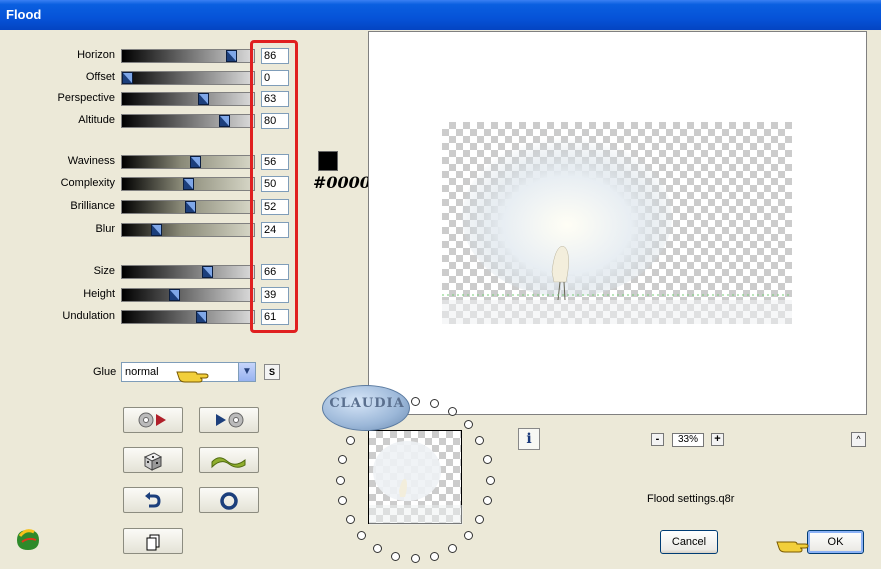 The height and width of the screenshot is (569, 881). I want to click on dice-icon, so click(153, 461).